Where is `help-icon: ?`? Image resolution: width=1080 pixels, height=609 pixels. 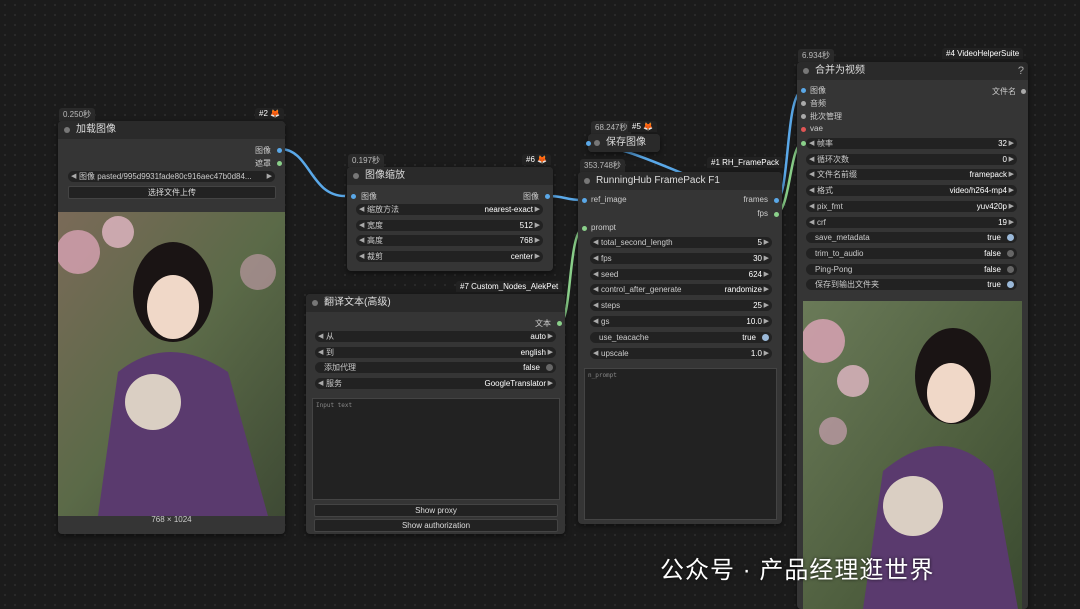 help-icon: ? is located at coordinates (1021, 71).